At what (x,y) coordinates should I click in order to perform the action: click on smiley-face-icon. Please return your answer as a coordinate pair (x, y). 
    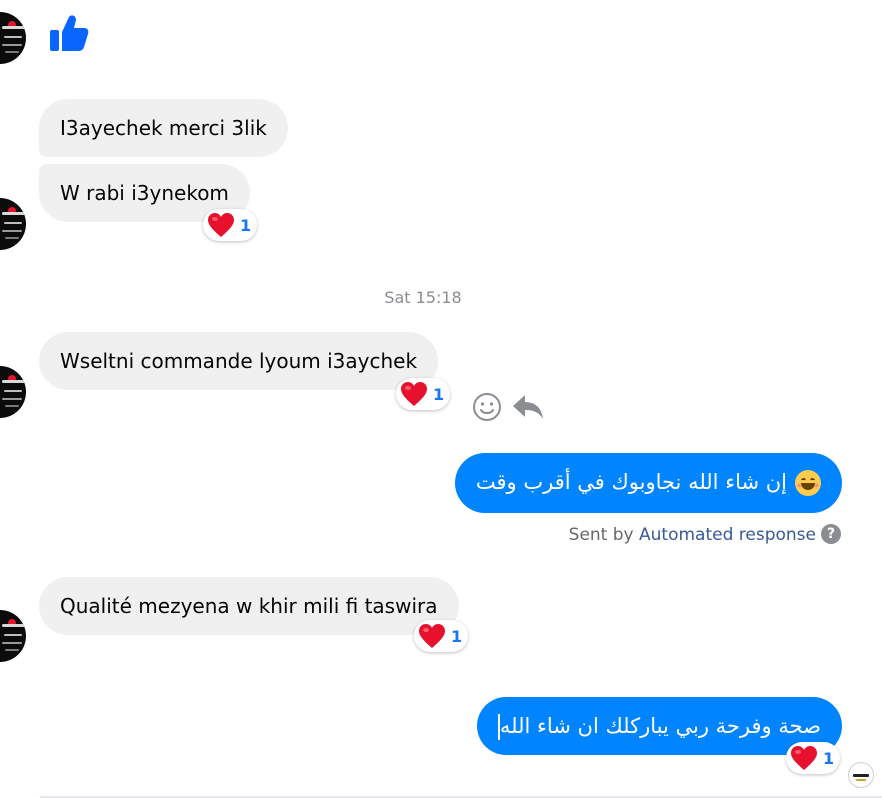
    Looking at the image, I should click on (487, 407).